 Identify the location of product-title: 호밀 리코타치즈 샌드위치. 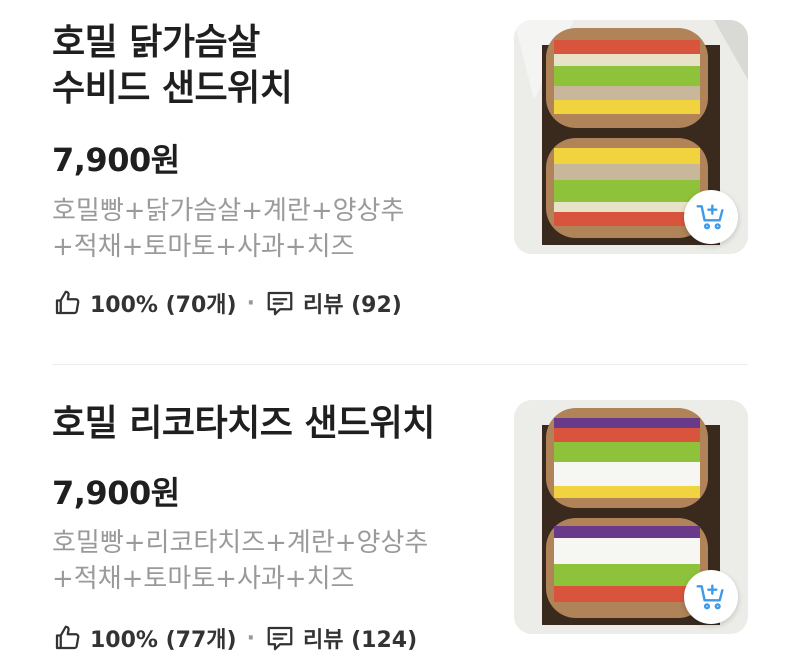
(243, 424).